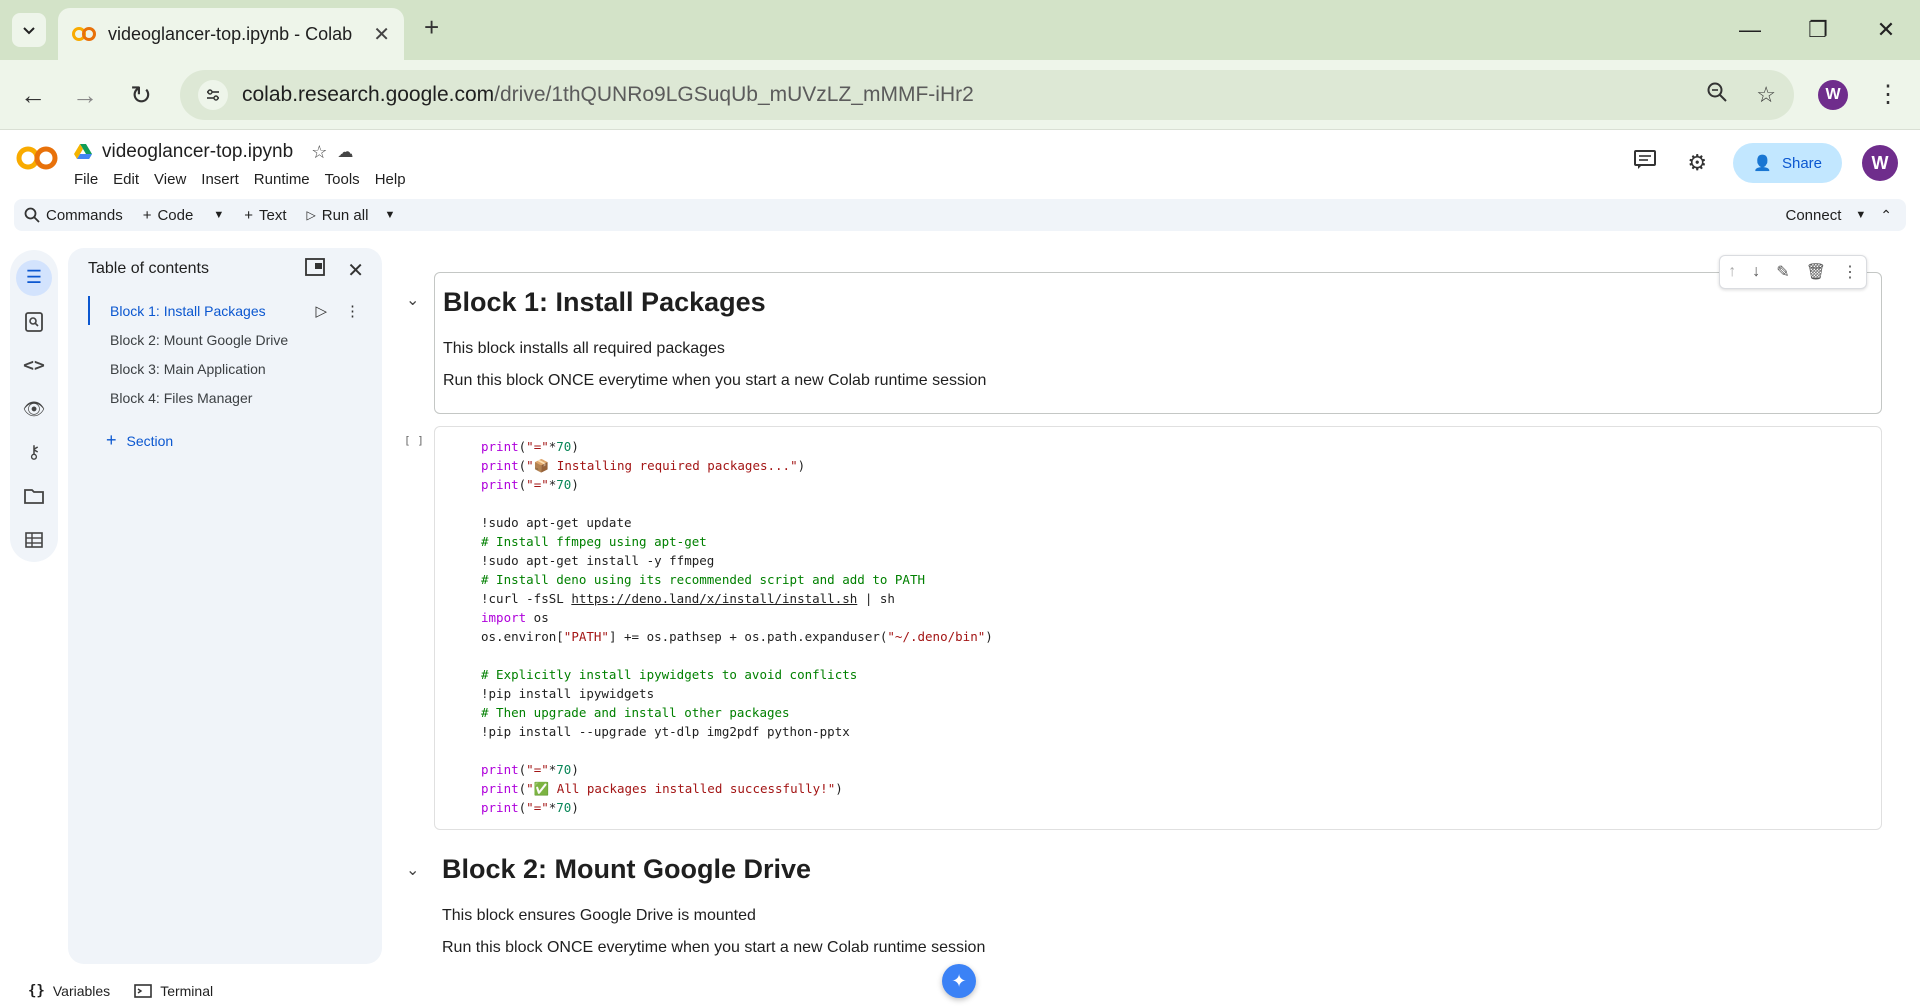  Describe the element at coordinates (1732, 272) in the screenshot. I see `move-up-icon: ↑` at that location.